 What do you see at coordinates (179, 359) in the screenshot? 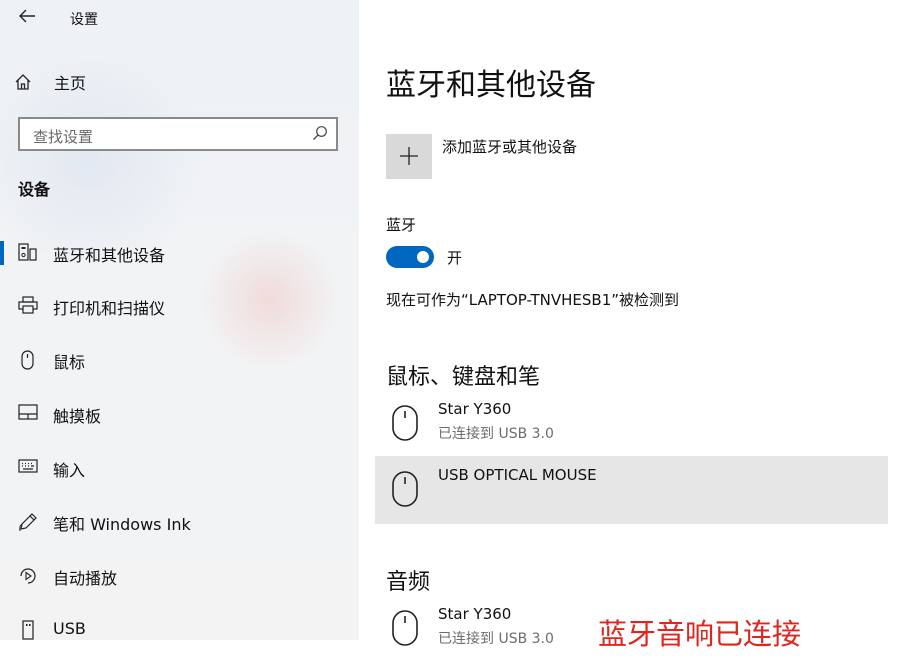
I see `sidebar-item-mouse: 鼠标` at bounding box center [179, 359].